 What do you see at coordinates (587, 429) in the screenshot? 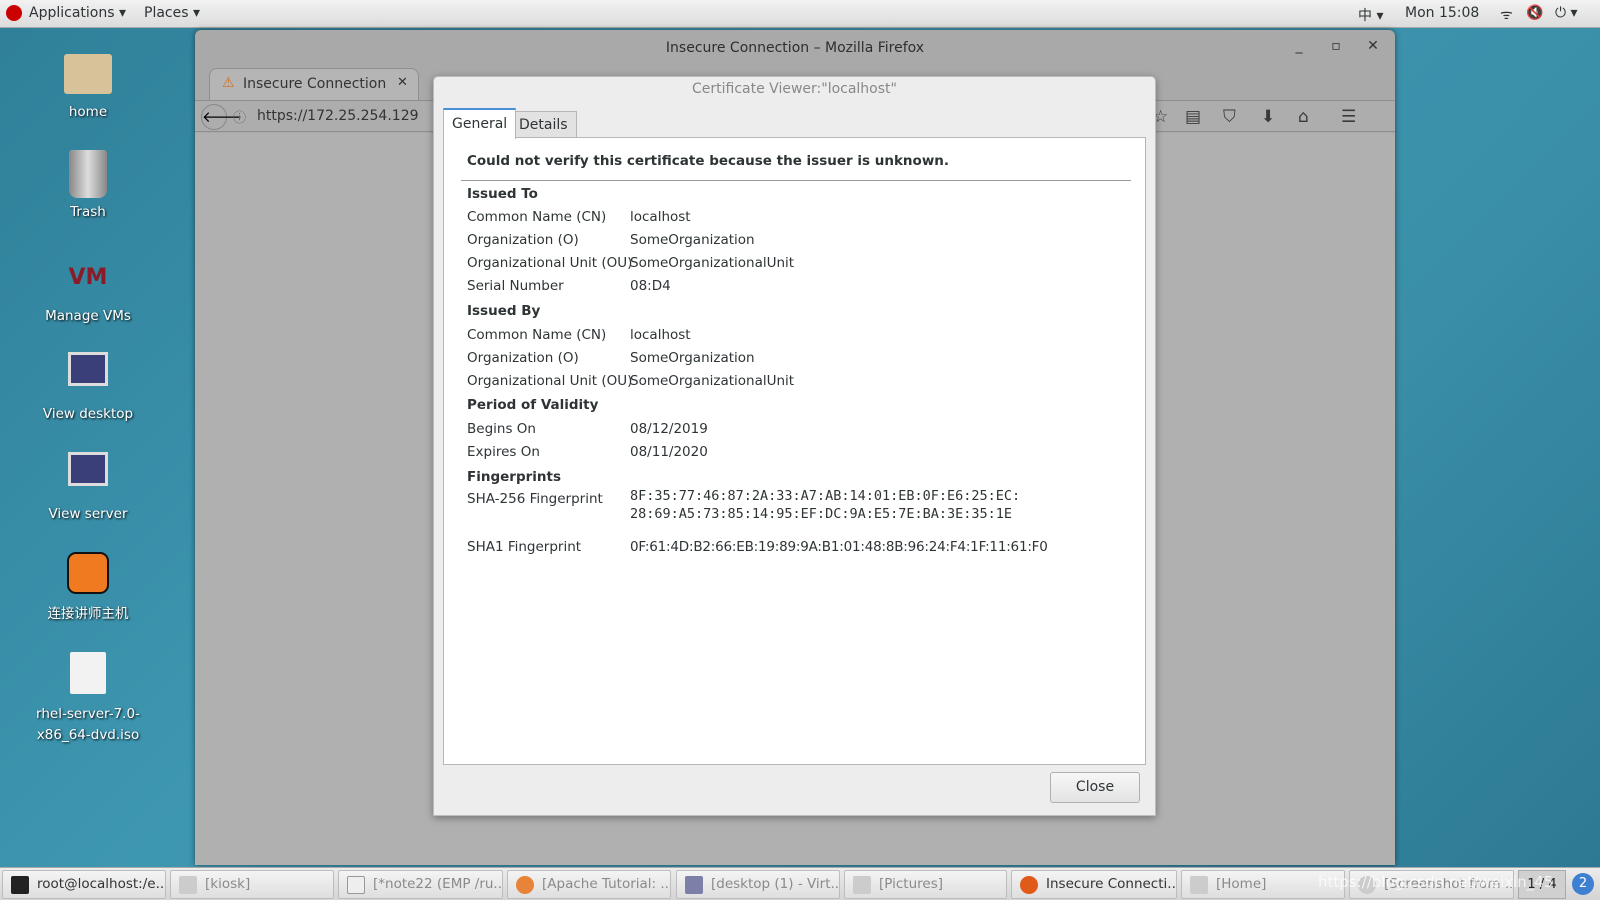
I see `field-row: Begins On 08/12/2019` at bounding box center [587, 429].